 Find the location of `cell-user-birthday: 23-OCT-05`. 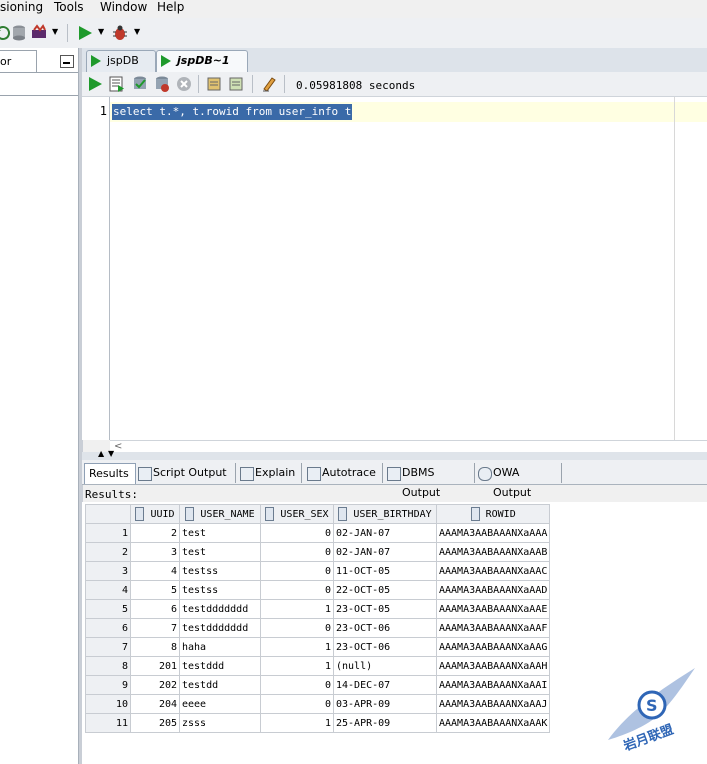

cell-user-birthday: 23-OCT-05 is located at coordinates (385, 609).